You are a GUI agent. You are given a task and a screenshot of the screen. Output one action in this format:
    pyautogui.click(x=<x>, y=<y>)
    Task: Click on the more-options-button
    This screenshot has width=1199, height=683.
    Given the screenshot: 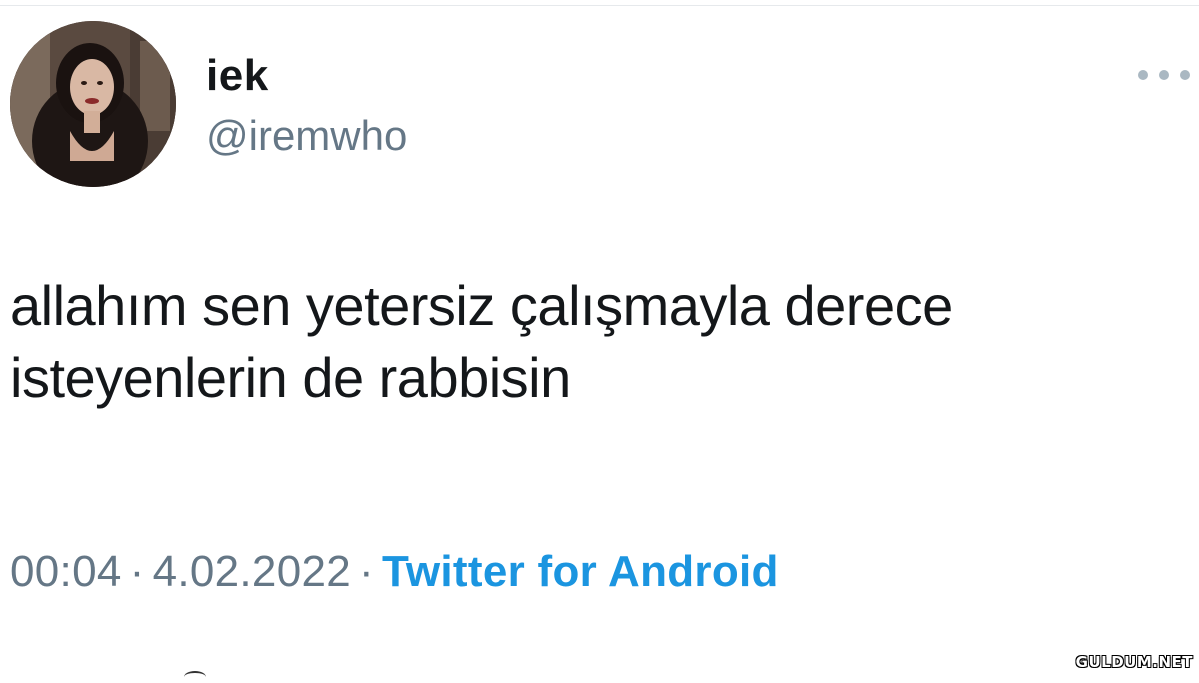 What is the action you would take?
    pyautogui.click(x=1164, y=75)
    